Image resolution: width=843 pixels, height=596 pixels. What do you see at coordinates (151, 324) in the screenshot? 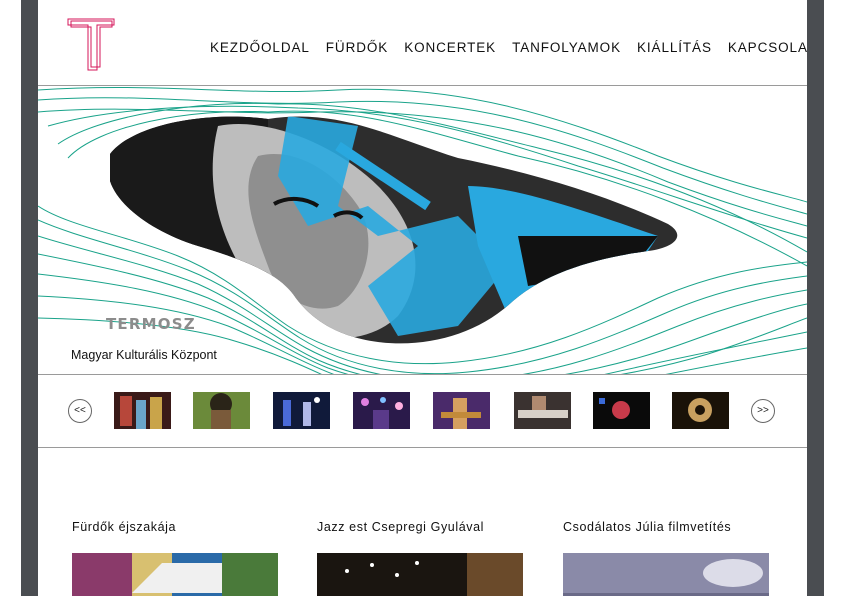
I see `hero-title: TERMOSZ` at bounding box center [151, 324].